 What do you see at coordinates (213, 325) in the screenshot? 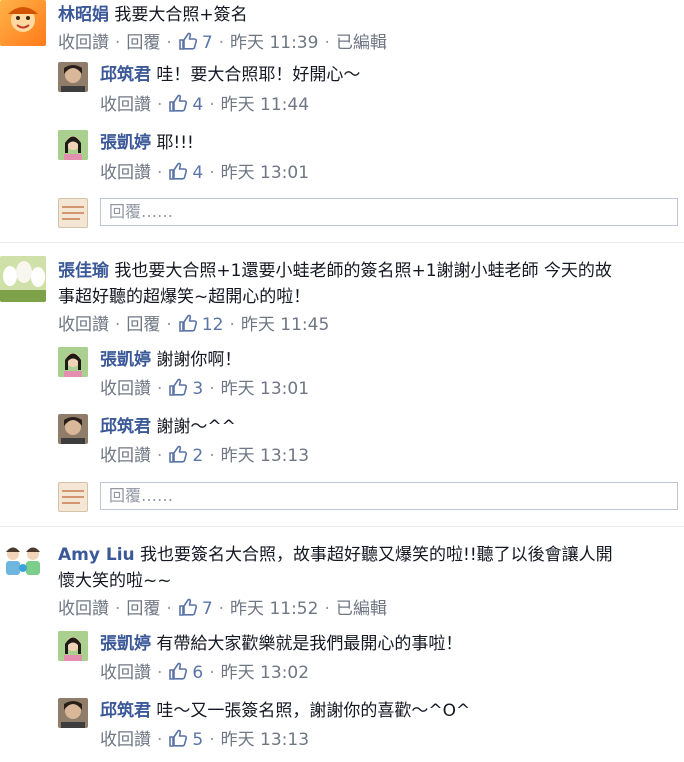
I see `like-count: 12` at bounding box center [213, 325].